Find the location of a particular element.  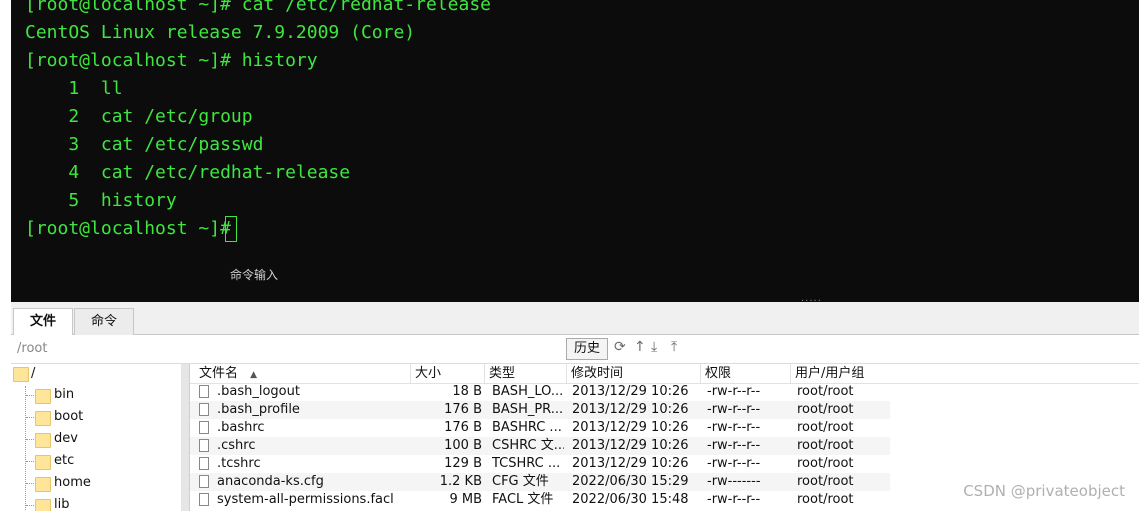

file-permissions: -rw------- is located at coordinates (734, 481).